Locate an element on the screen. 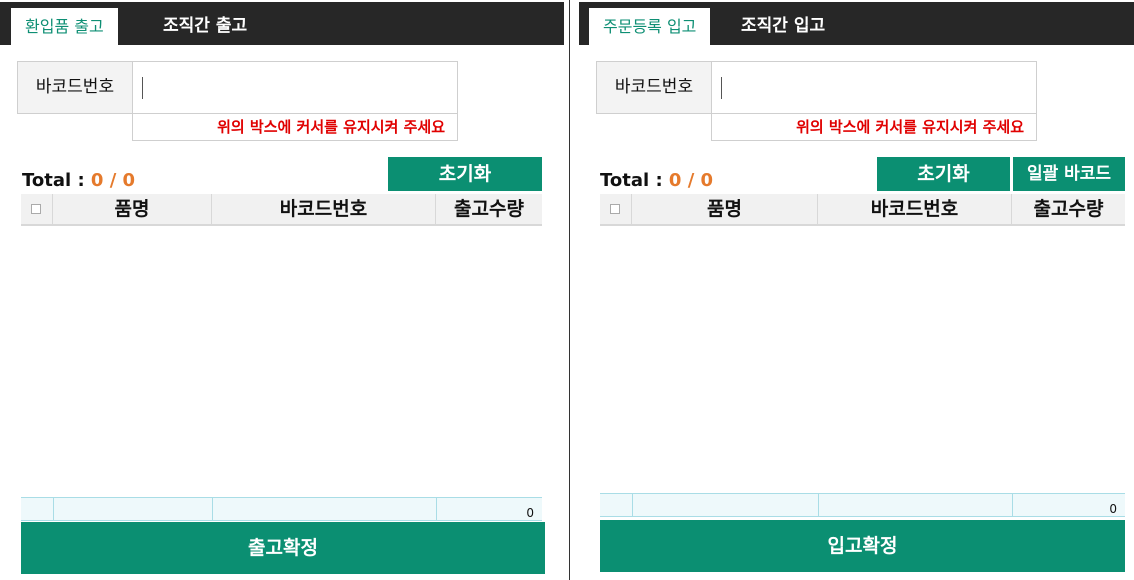 This screenshot has height=580, width=1134. panel-divider is located at coordinates (569, 290).